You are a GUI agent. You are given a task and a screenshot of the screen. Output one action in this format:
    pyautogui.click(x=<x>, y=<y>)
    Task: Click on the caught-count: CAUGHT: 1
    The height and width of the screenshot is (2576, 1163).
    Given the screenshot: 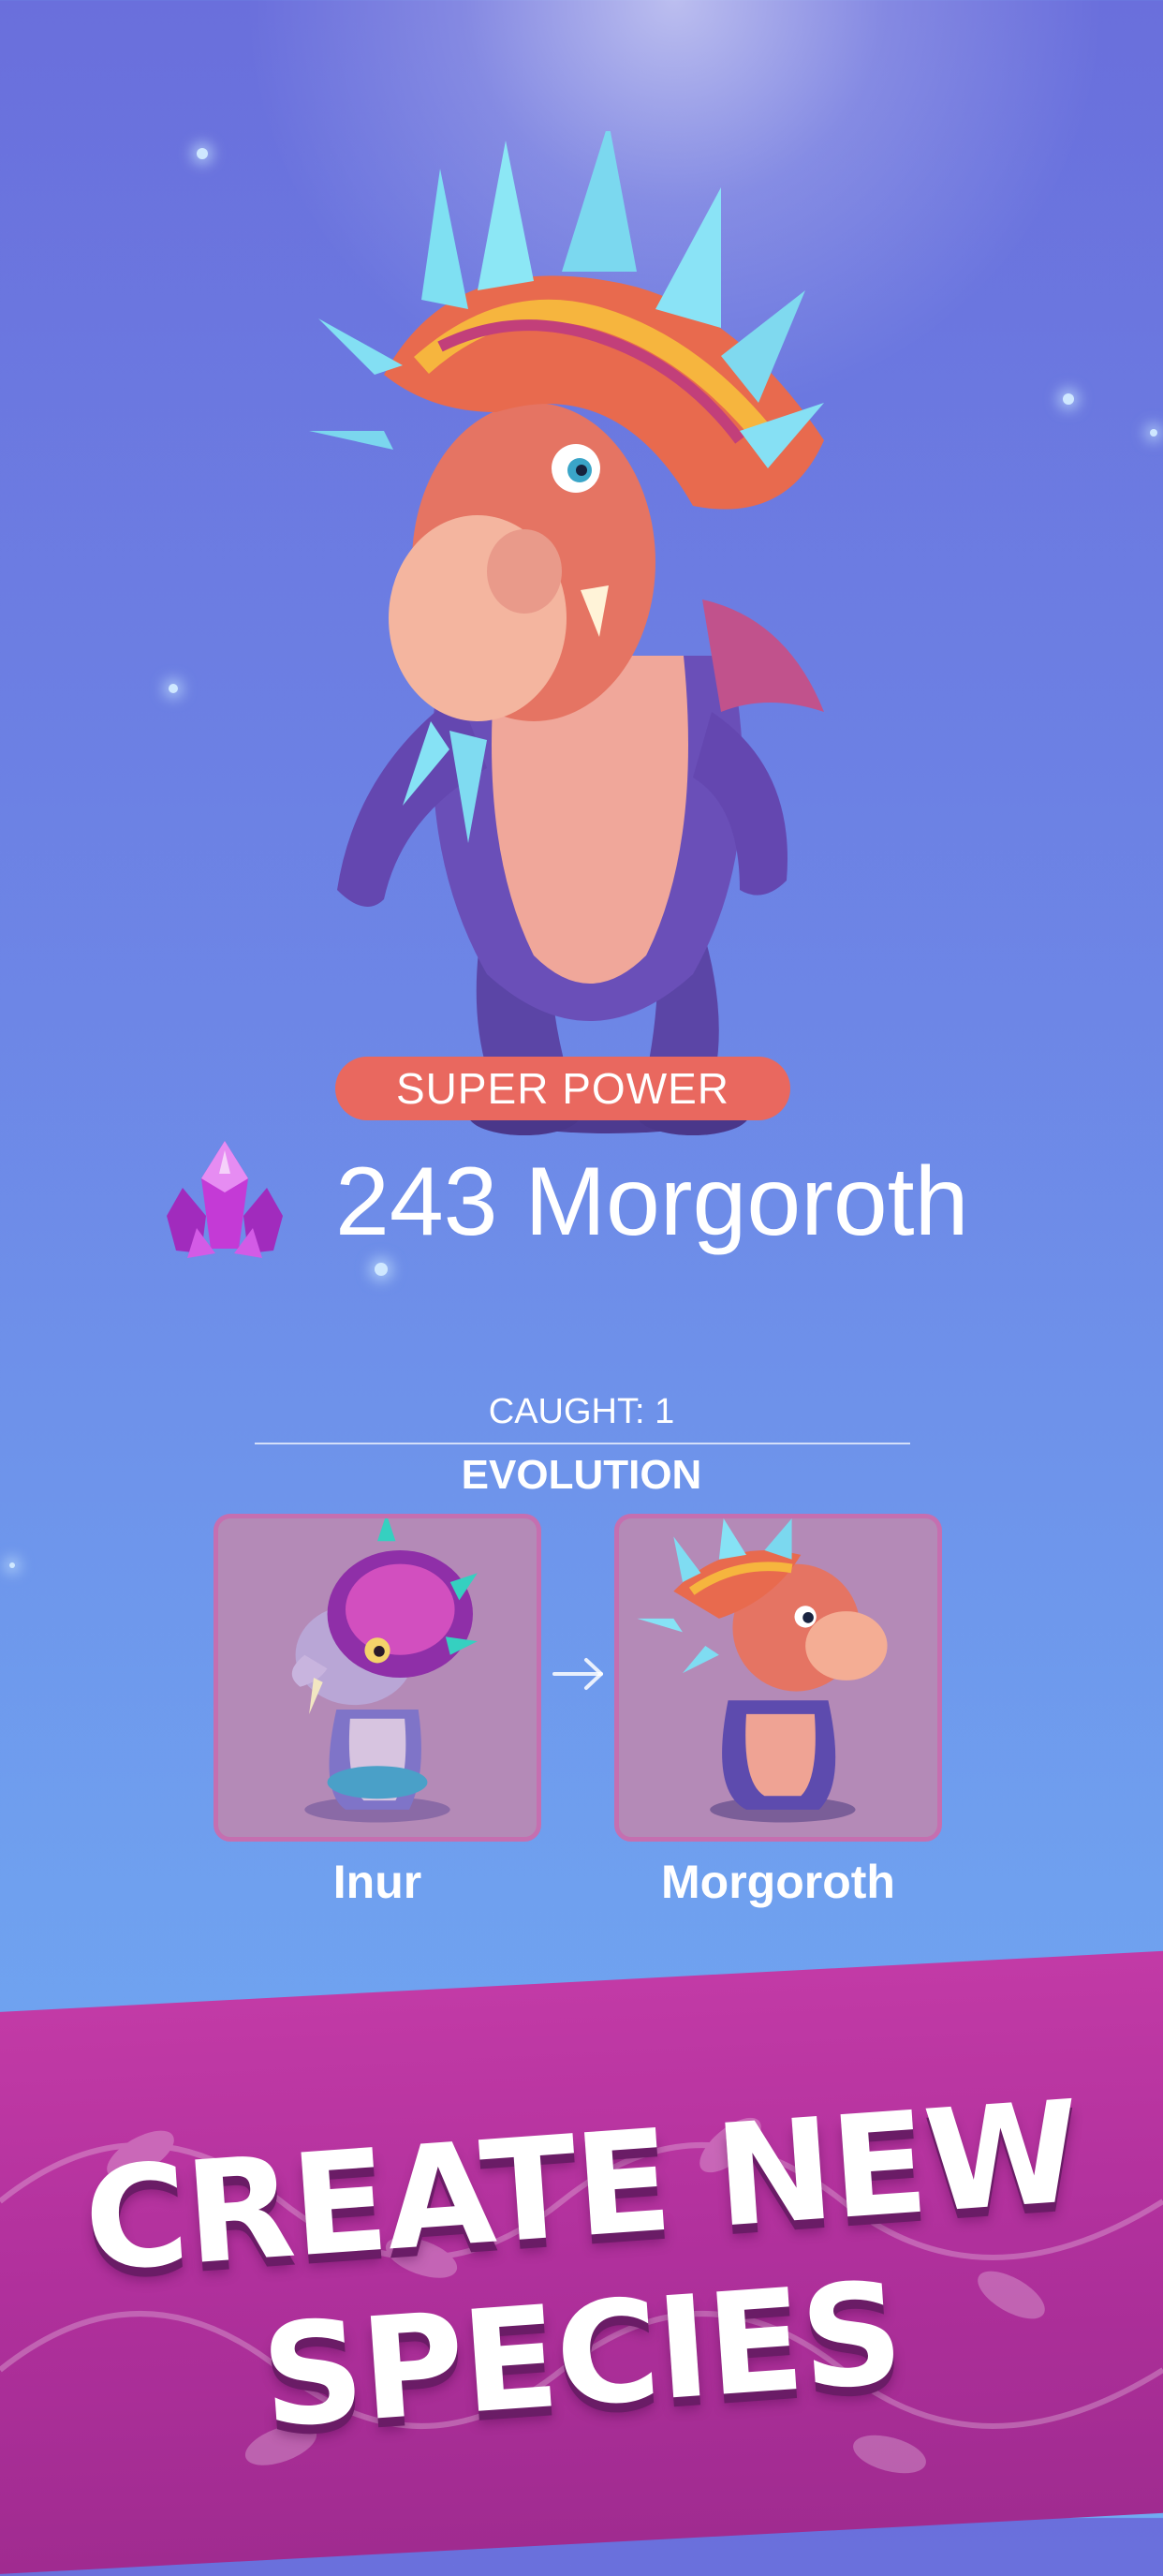 What is the action you would take?
    pyautogui.click(x=581, y=1411)
    